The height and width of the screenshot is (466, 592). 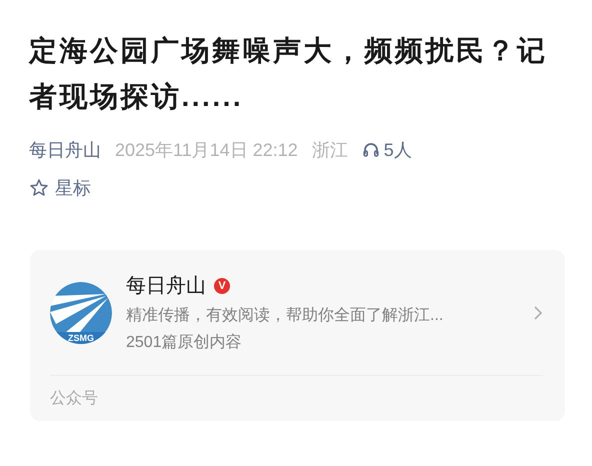 What do you see at coordinates (206, 150) in the screenshot?
I see `publish-date: 2025年11月14日 22:12` at bounding box center [206, 150].